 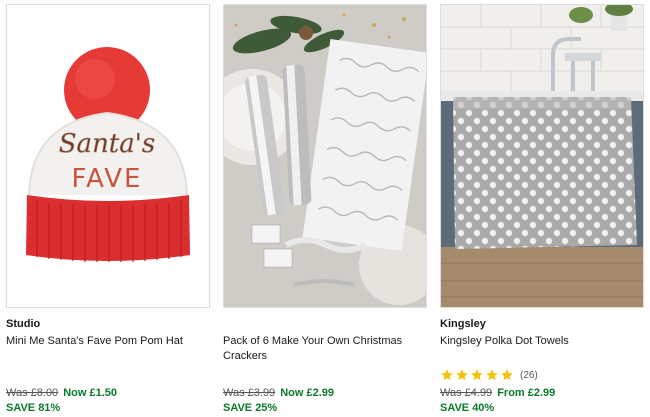 What do you see at coordinates (33, 408) in the screenshot?
I see `save-badge: SAVE 81%` at bounding box center [33, 408].